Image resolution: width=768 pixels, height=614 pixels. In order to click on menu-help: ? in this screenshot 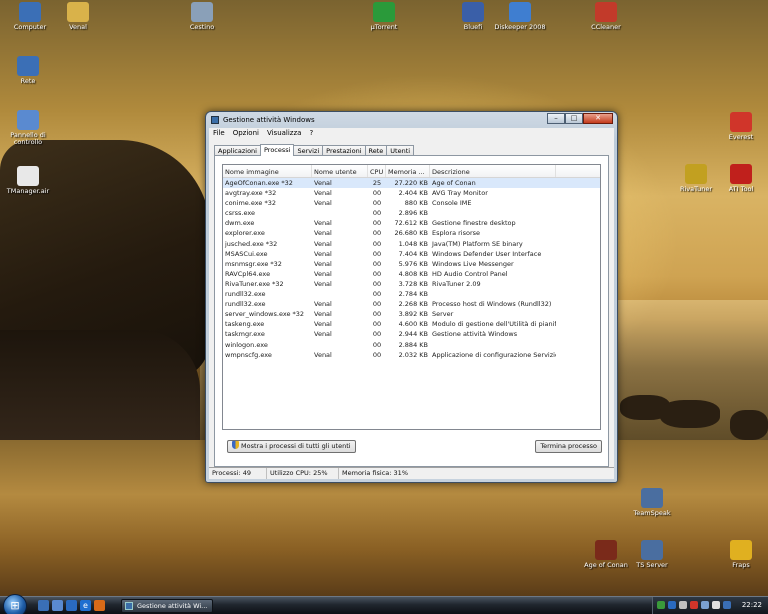, I will do `click(311, 133)`.